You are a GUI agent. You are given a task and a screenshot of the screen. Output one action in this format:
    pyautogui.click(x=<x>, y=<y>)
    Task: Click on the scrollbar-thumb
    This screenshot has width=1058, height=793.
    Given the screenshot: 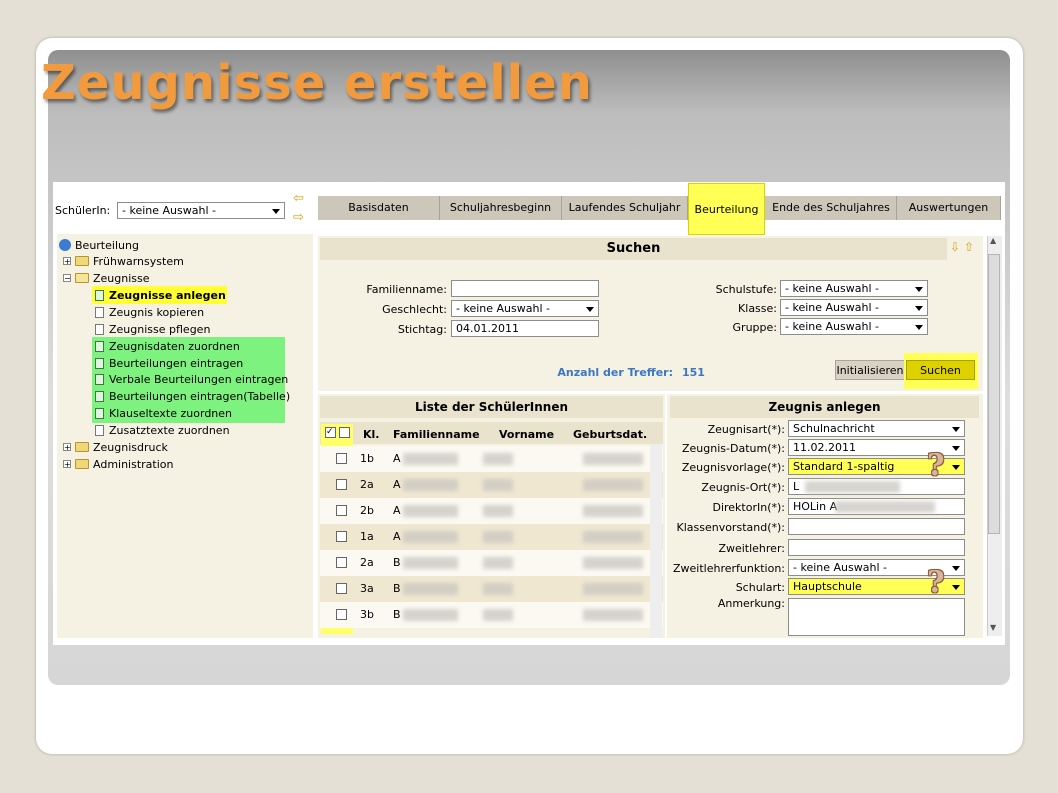 What is the action you would take?
    pyautogui.click(x=994, y=394)
    